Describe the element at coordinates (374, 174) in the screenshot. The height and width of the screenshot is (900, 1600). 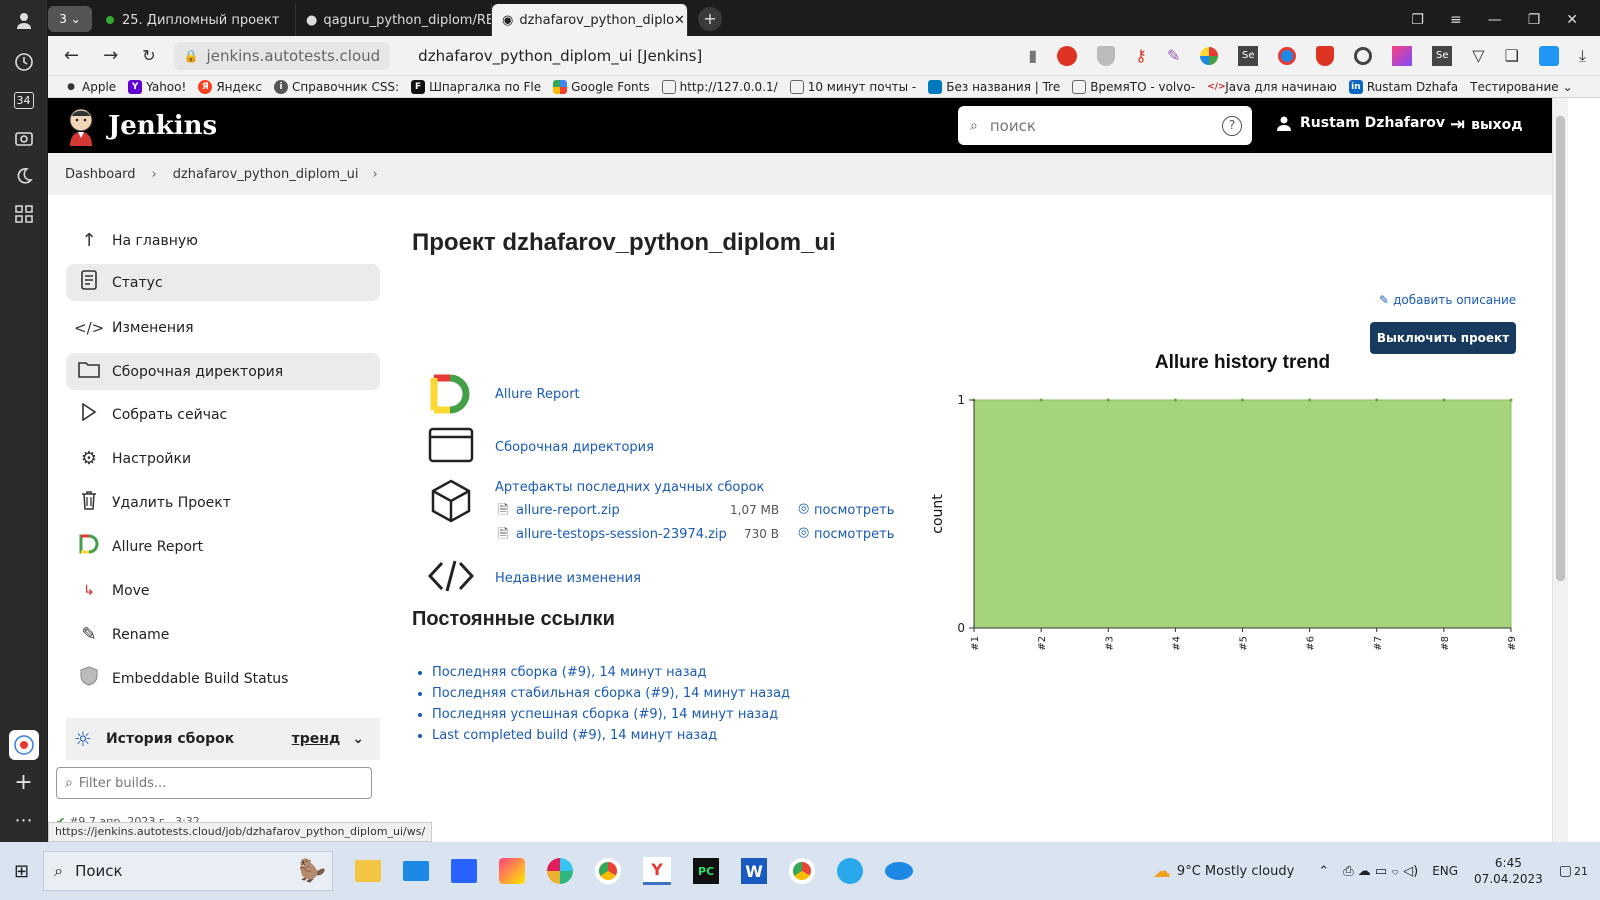
I see `chevron-right-icon: ›` at that location.